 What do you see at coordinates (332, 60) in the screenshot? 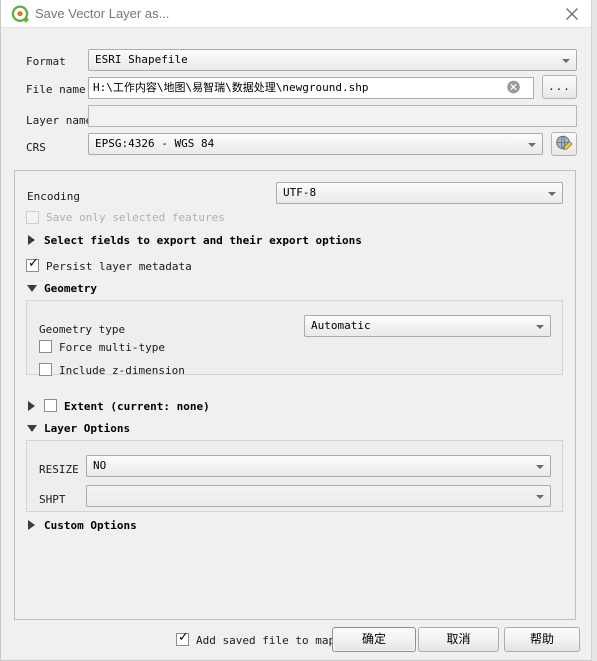
I see `format-combo: ESRI Shapefile` at bounding box center [332, 60].